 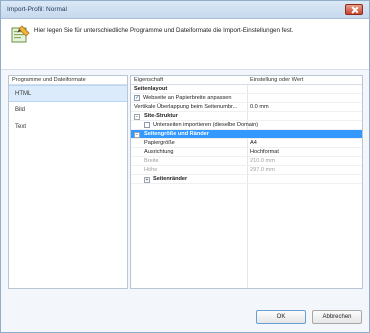 I want to click on row-label: Papiergröße, so click(x=159, y=143).